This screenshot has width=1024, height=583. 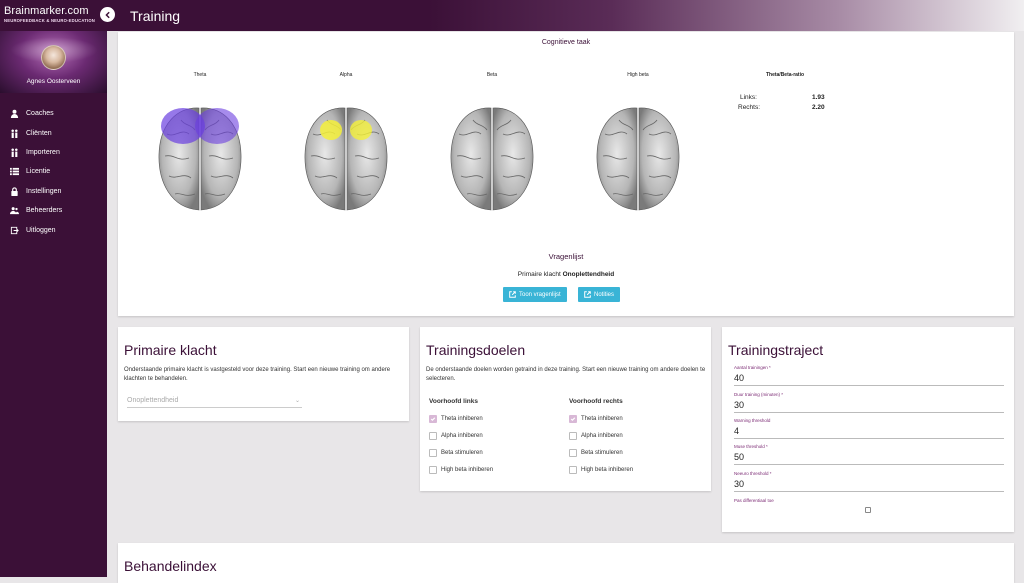 What do you see at coordinates (588, 274) in the screenshot?
I see `primary-complaint-value: Onoplettendheid` at bounding box center [588, 274].